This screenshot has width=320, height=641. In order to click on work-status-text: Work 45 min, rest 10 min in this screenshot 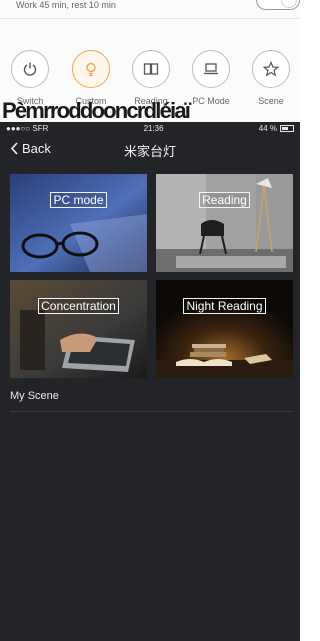, I will do `click(66, 5)`.